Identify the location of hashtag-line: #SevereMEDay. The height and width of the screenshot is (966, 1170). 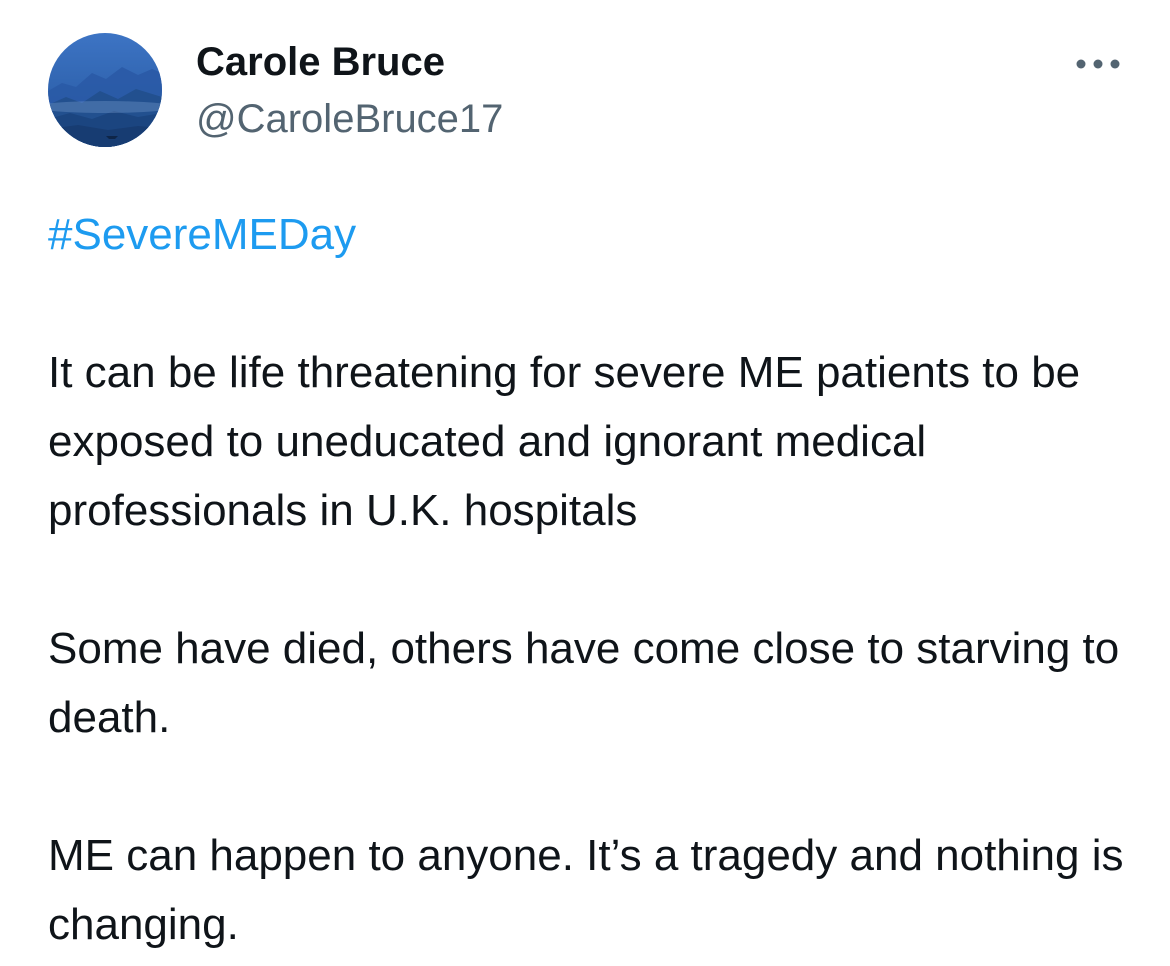
(593, 234).